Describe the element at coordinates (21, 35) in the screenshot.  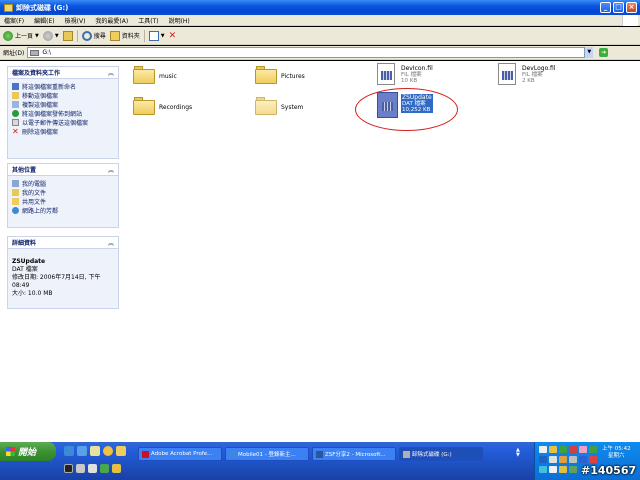
I see `back-button: 上一頁 ▼` at that location.